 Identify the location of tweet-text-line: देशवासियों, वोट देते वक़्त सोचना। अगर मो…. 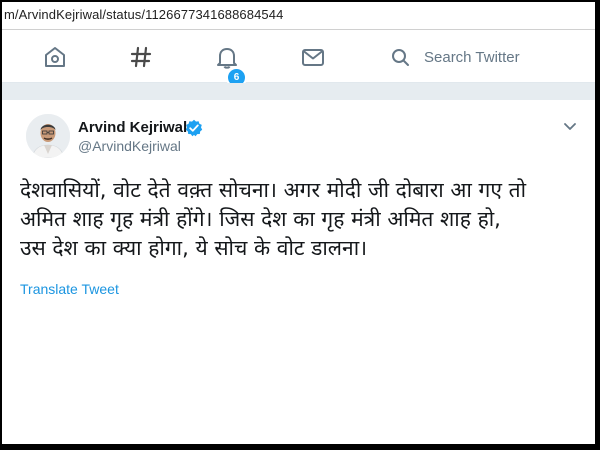
(273, 190).